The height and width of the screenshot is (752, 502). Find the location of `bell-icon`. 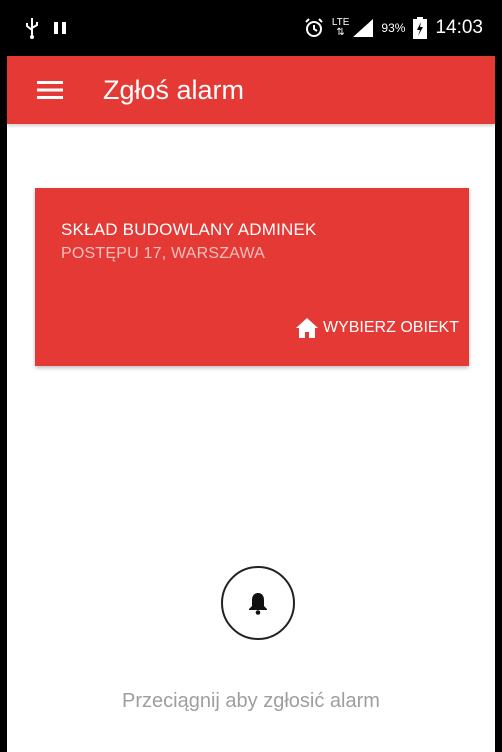

bell-icon is located at coordinates (258, 604).